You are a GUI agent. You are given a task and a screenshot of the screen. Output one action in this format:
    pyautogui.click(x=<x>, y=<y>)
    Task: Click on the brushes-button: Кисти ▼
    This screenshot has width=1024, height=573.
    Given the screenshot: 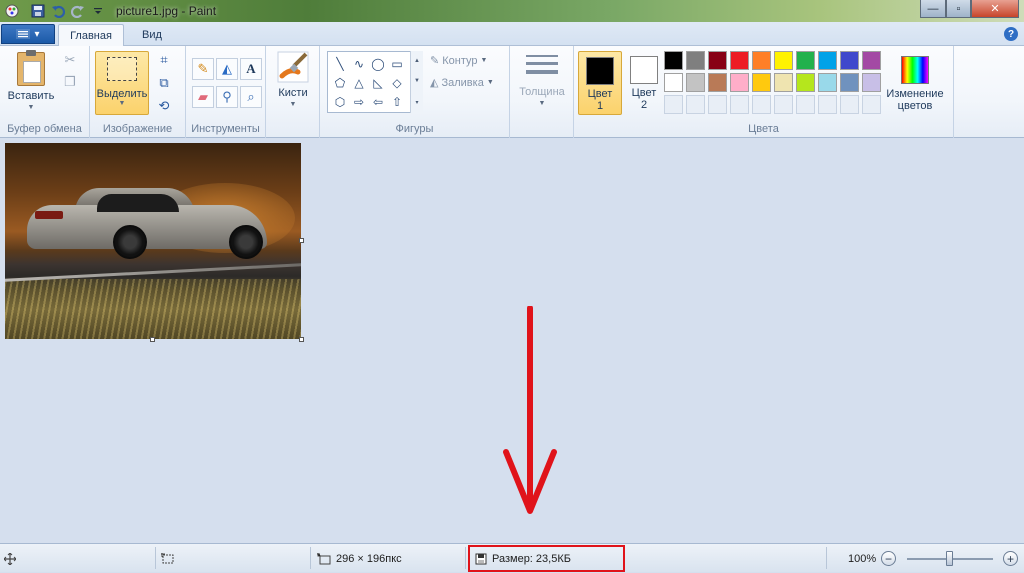 What is the action you would take?
    pyautogui.click(x=293, y=80)
    